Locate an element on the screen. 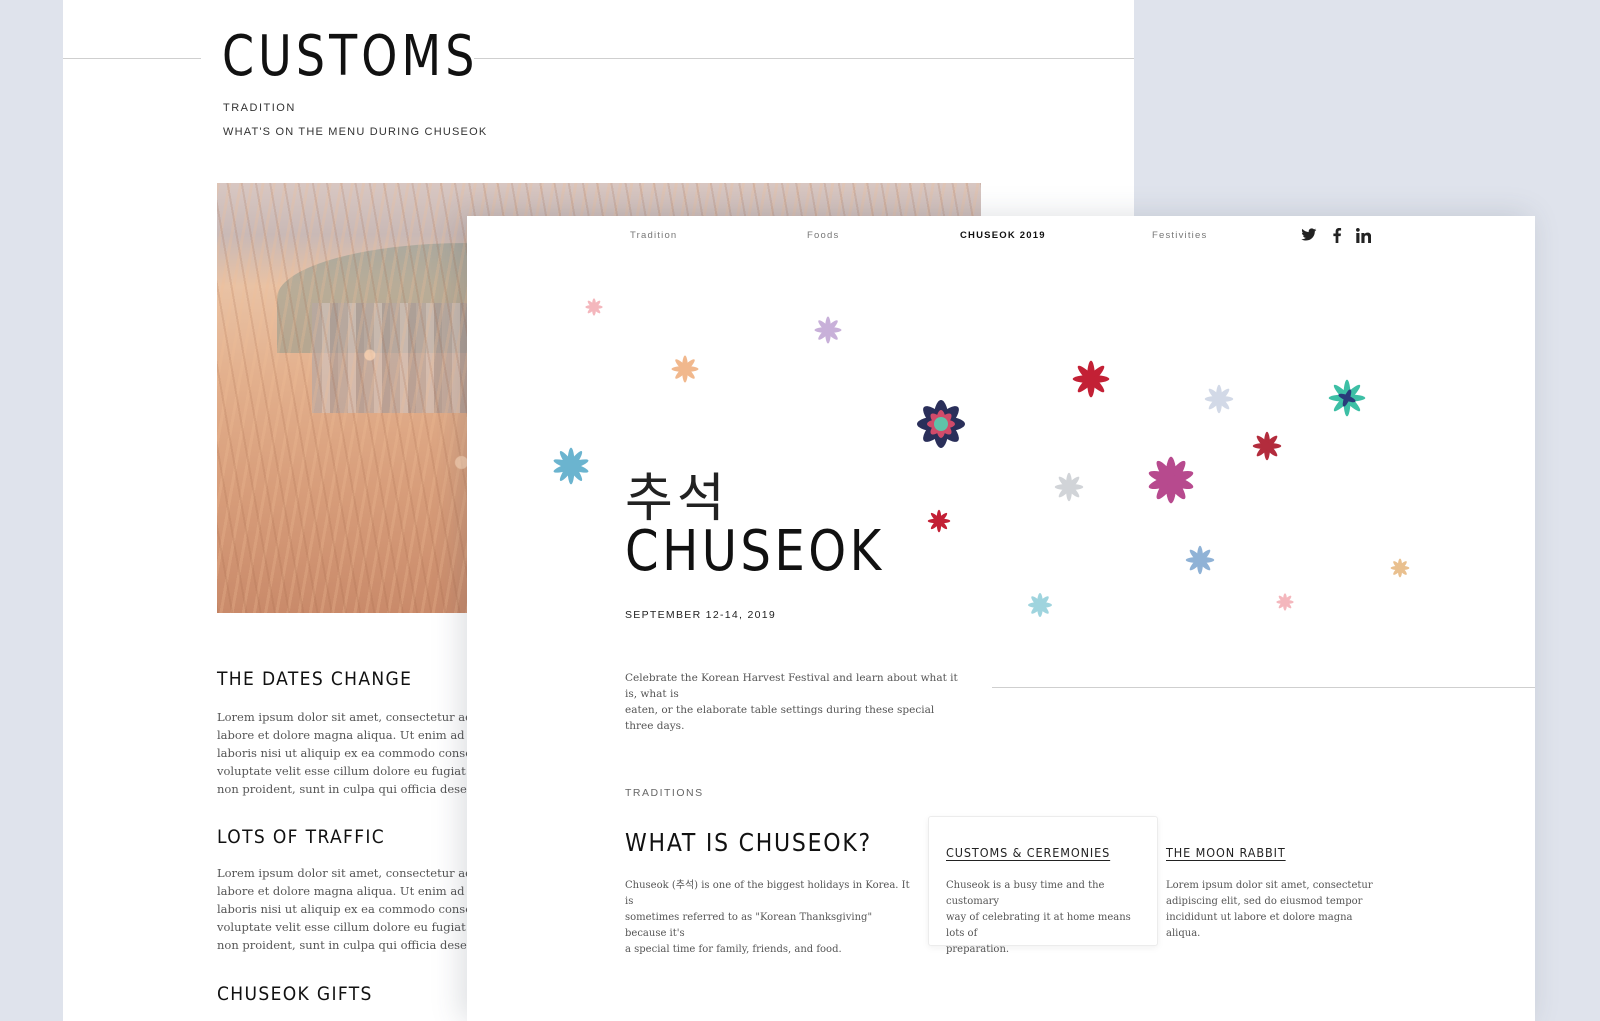 This screenshot has width=1600, height=1021. card-title-customs: CUSTOMS & CEREMONIES is located at coordinates (1028, 852).